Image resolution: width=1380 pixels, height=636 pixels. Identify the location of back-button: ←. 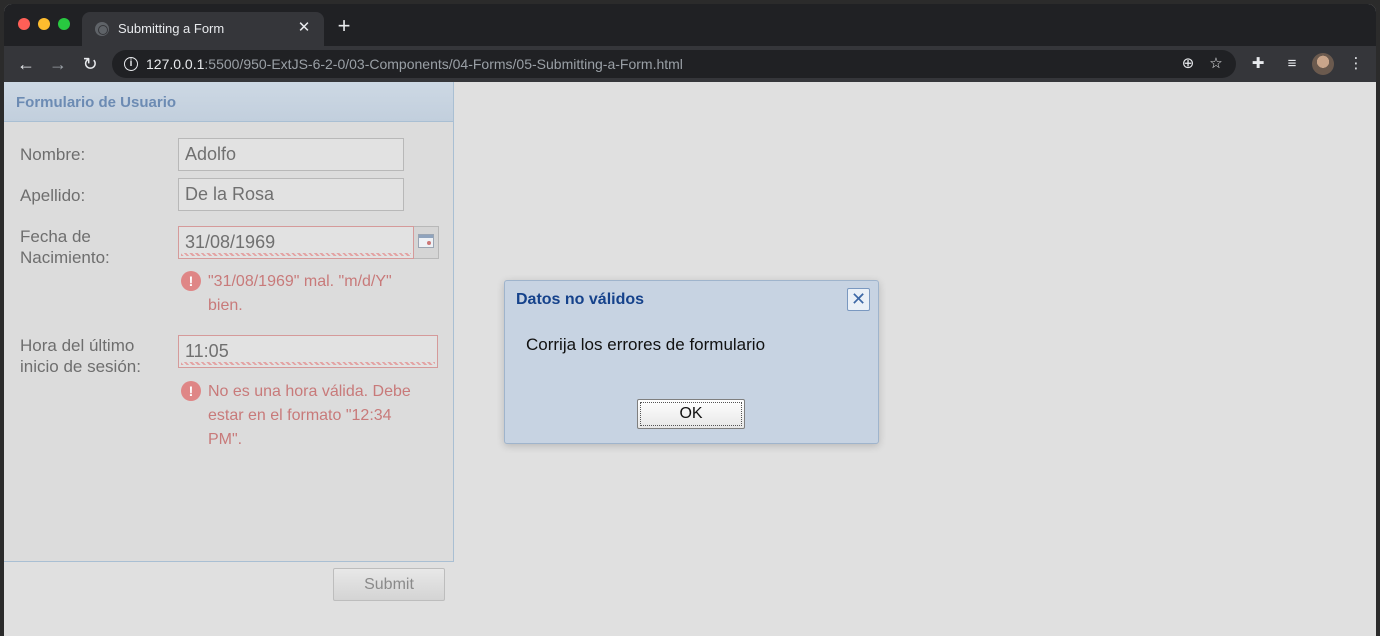
(26, 64).